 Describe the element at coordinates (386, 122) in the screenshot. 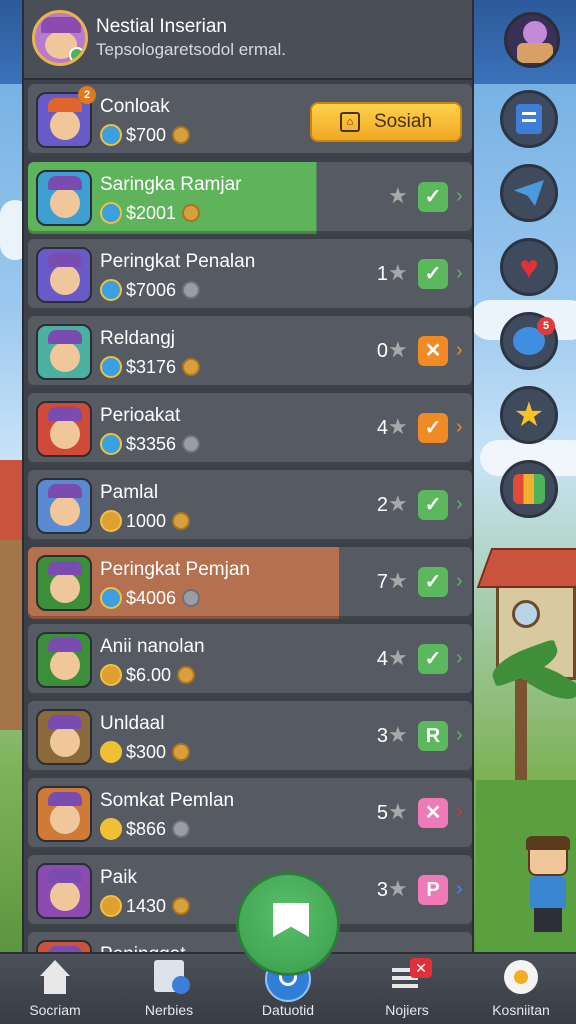

I see `sosiah-button: ⌂ Sosiah` at that location.